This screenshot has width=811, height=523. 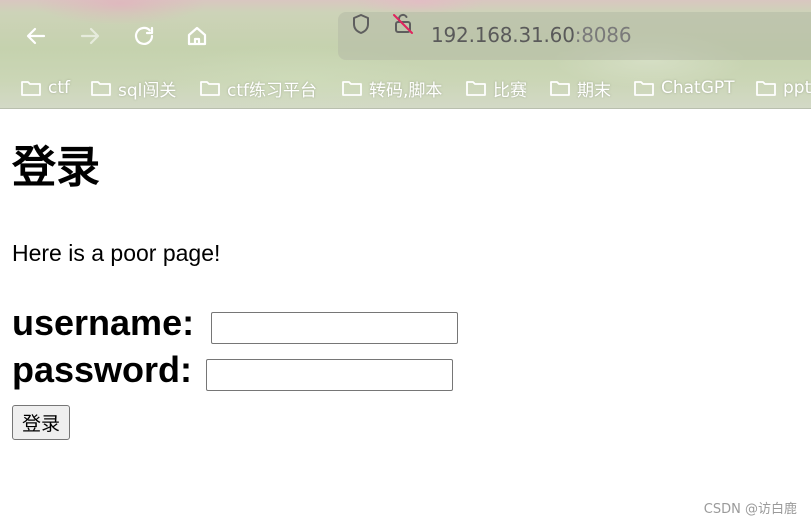 What do you see at coordinates (103, 322) in the screenshot?
I see `username-label: username:` at bounding box center [103, 322].